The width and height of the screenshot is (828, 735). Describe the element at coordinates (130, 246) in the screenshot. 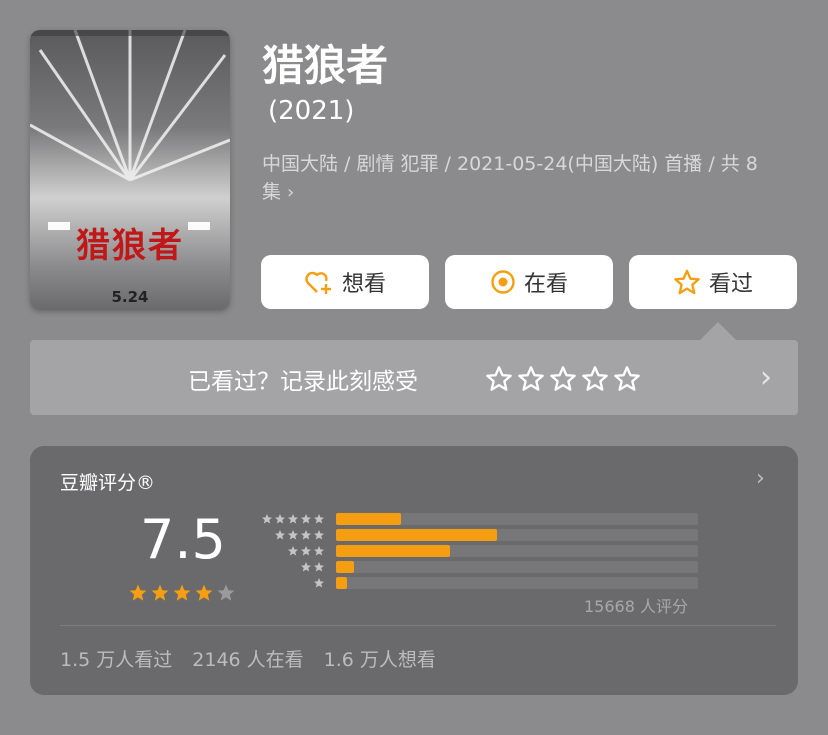

I see `poster-title: 猎狼者` at that location.